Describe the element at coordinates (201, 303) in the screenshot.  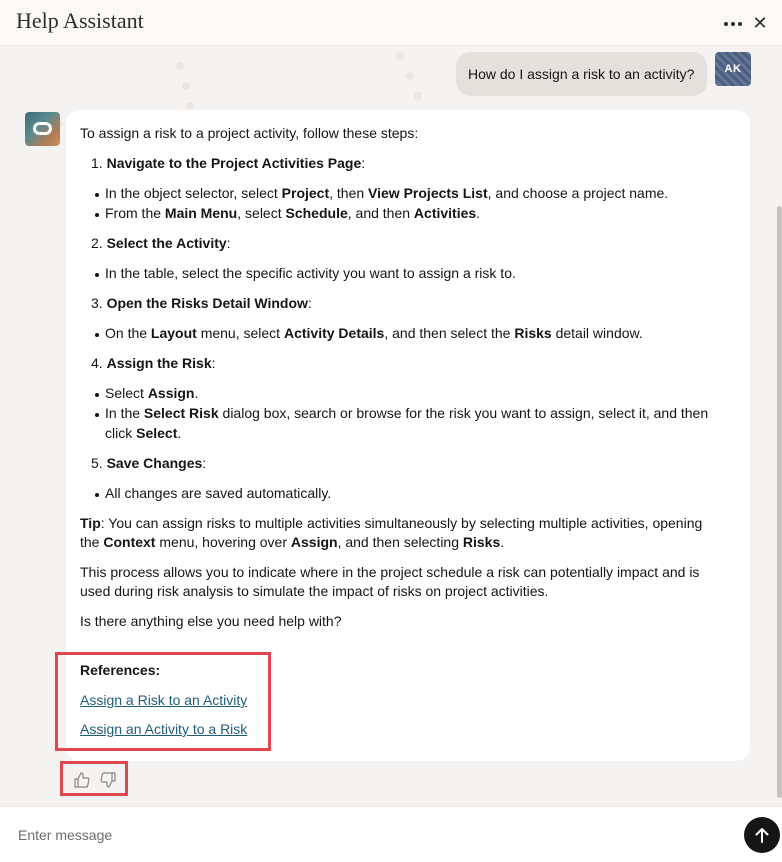
I see `step-heading: 3. Open the Risks Detail Window:` at that location.